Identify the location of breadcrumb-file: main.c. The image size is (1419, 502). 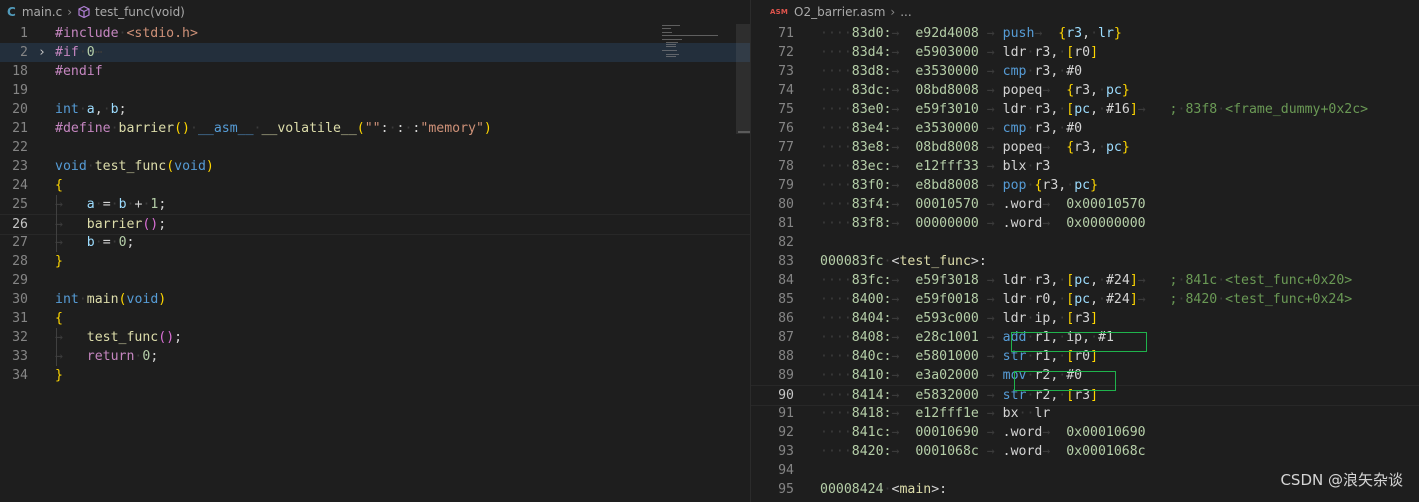
(42, 12).